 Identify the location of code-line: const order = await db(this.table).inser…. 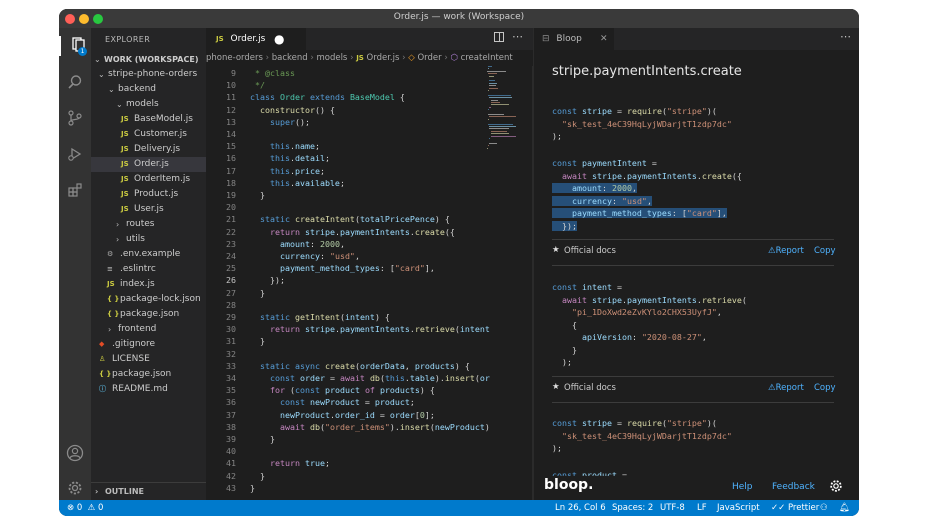
(370, 378).